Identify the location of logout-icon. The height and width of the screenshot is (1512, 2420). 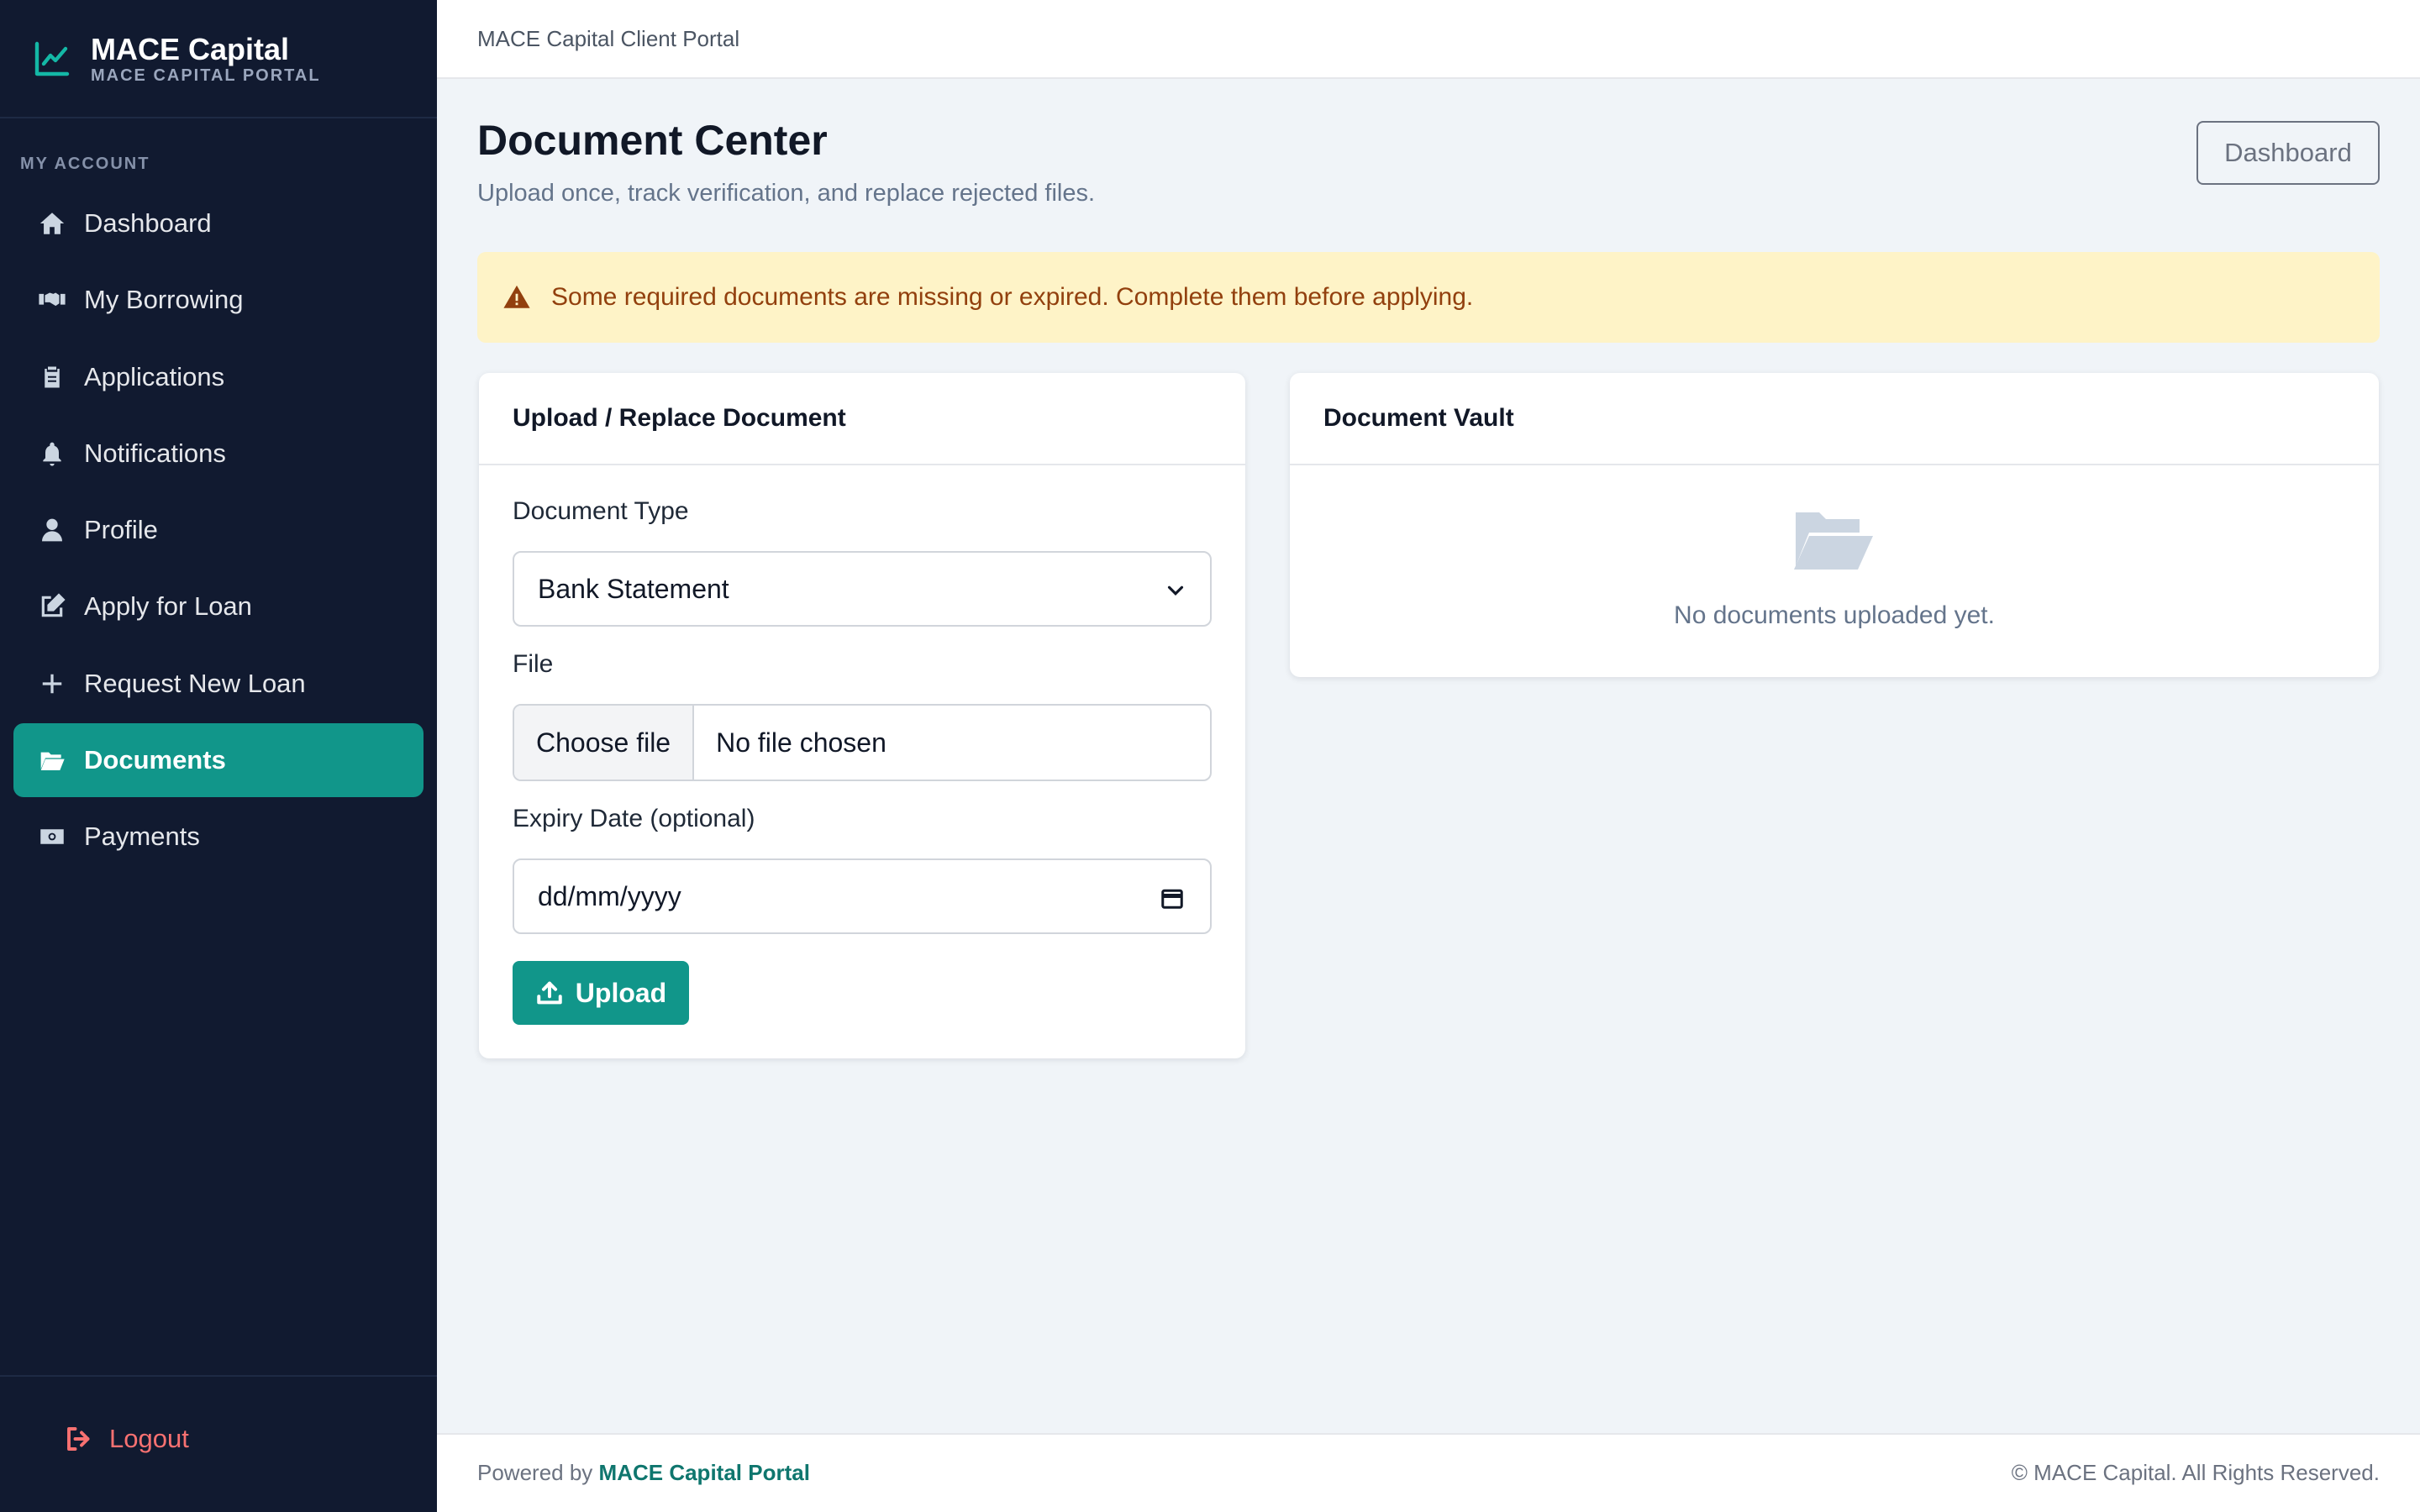
(78, 1439).